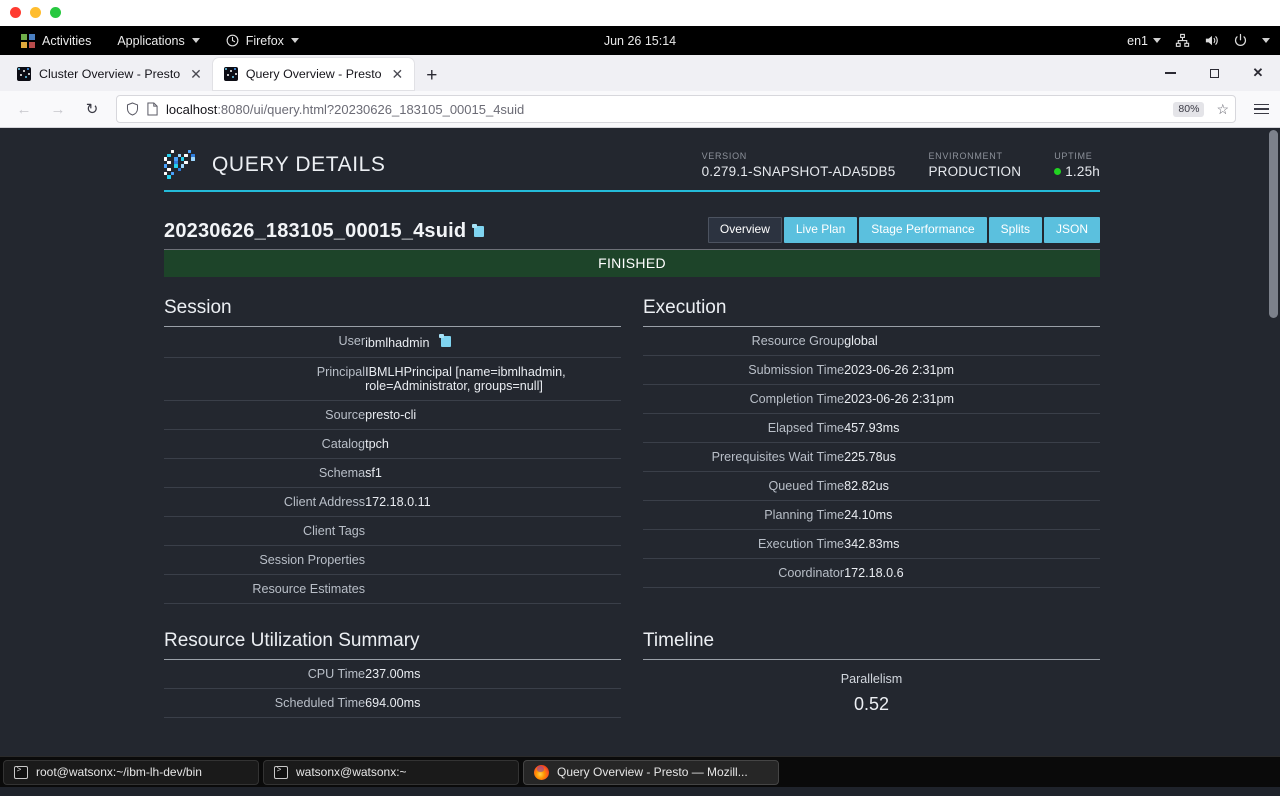 The height and width of the screenshot is (796, 1280). Describe the element at coordinates (744, 573) in the screenshot. I see `row-key: Coordinator` at that location.